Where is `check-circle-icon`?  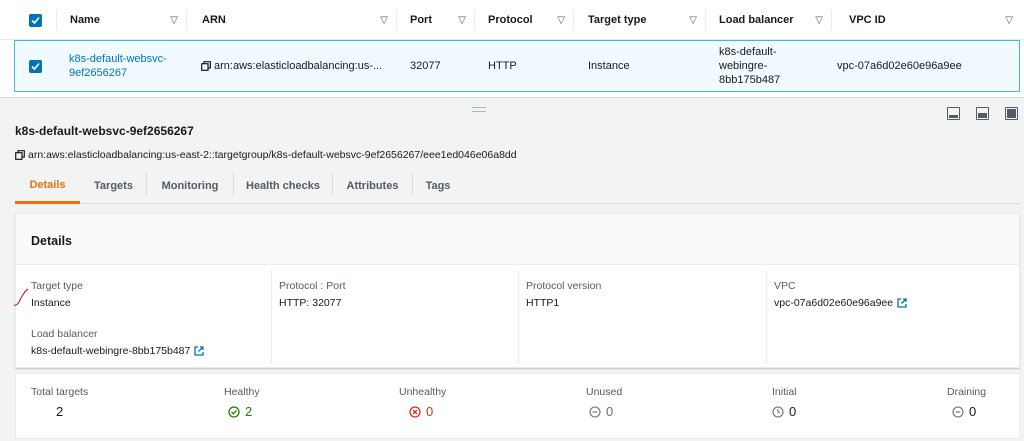
check-circle-icon is located at coordinates (234, 411).